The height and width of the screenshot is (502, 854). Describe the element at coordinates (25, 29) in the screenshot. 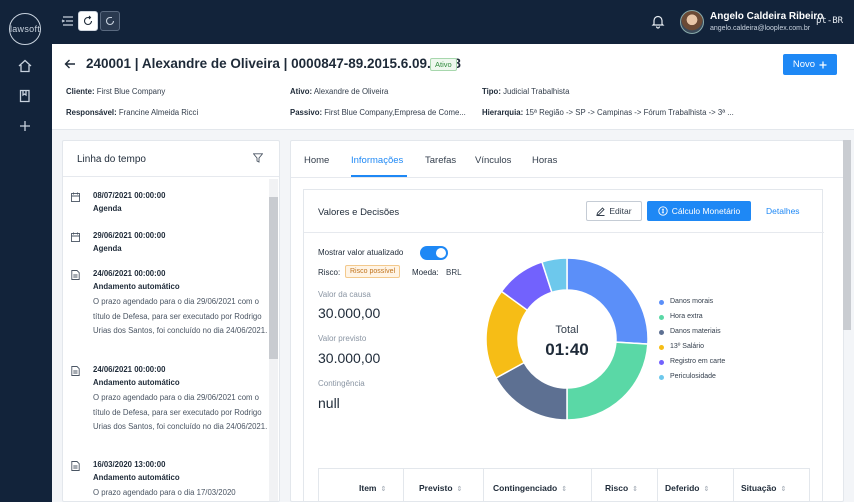

I see `app-logo: lawsoft` at that location.